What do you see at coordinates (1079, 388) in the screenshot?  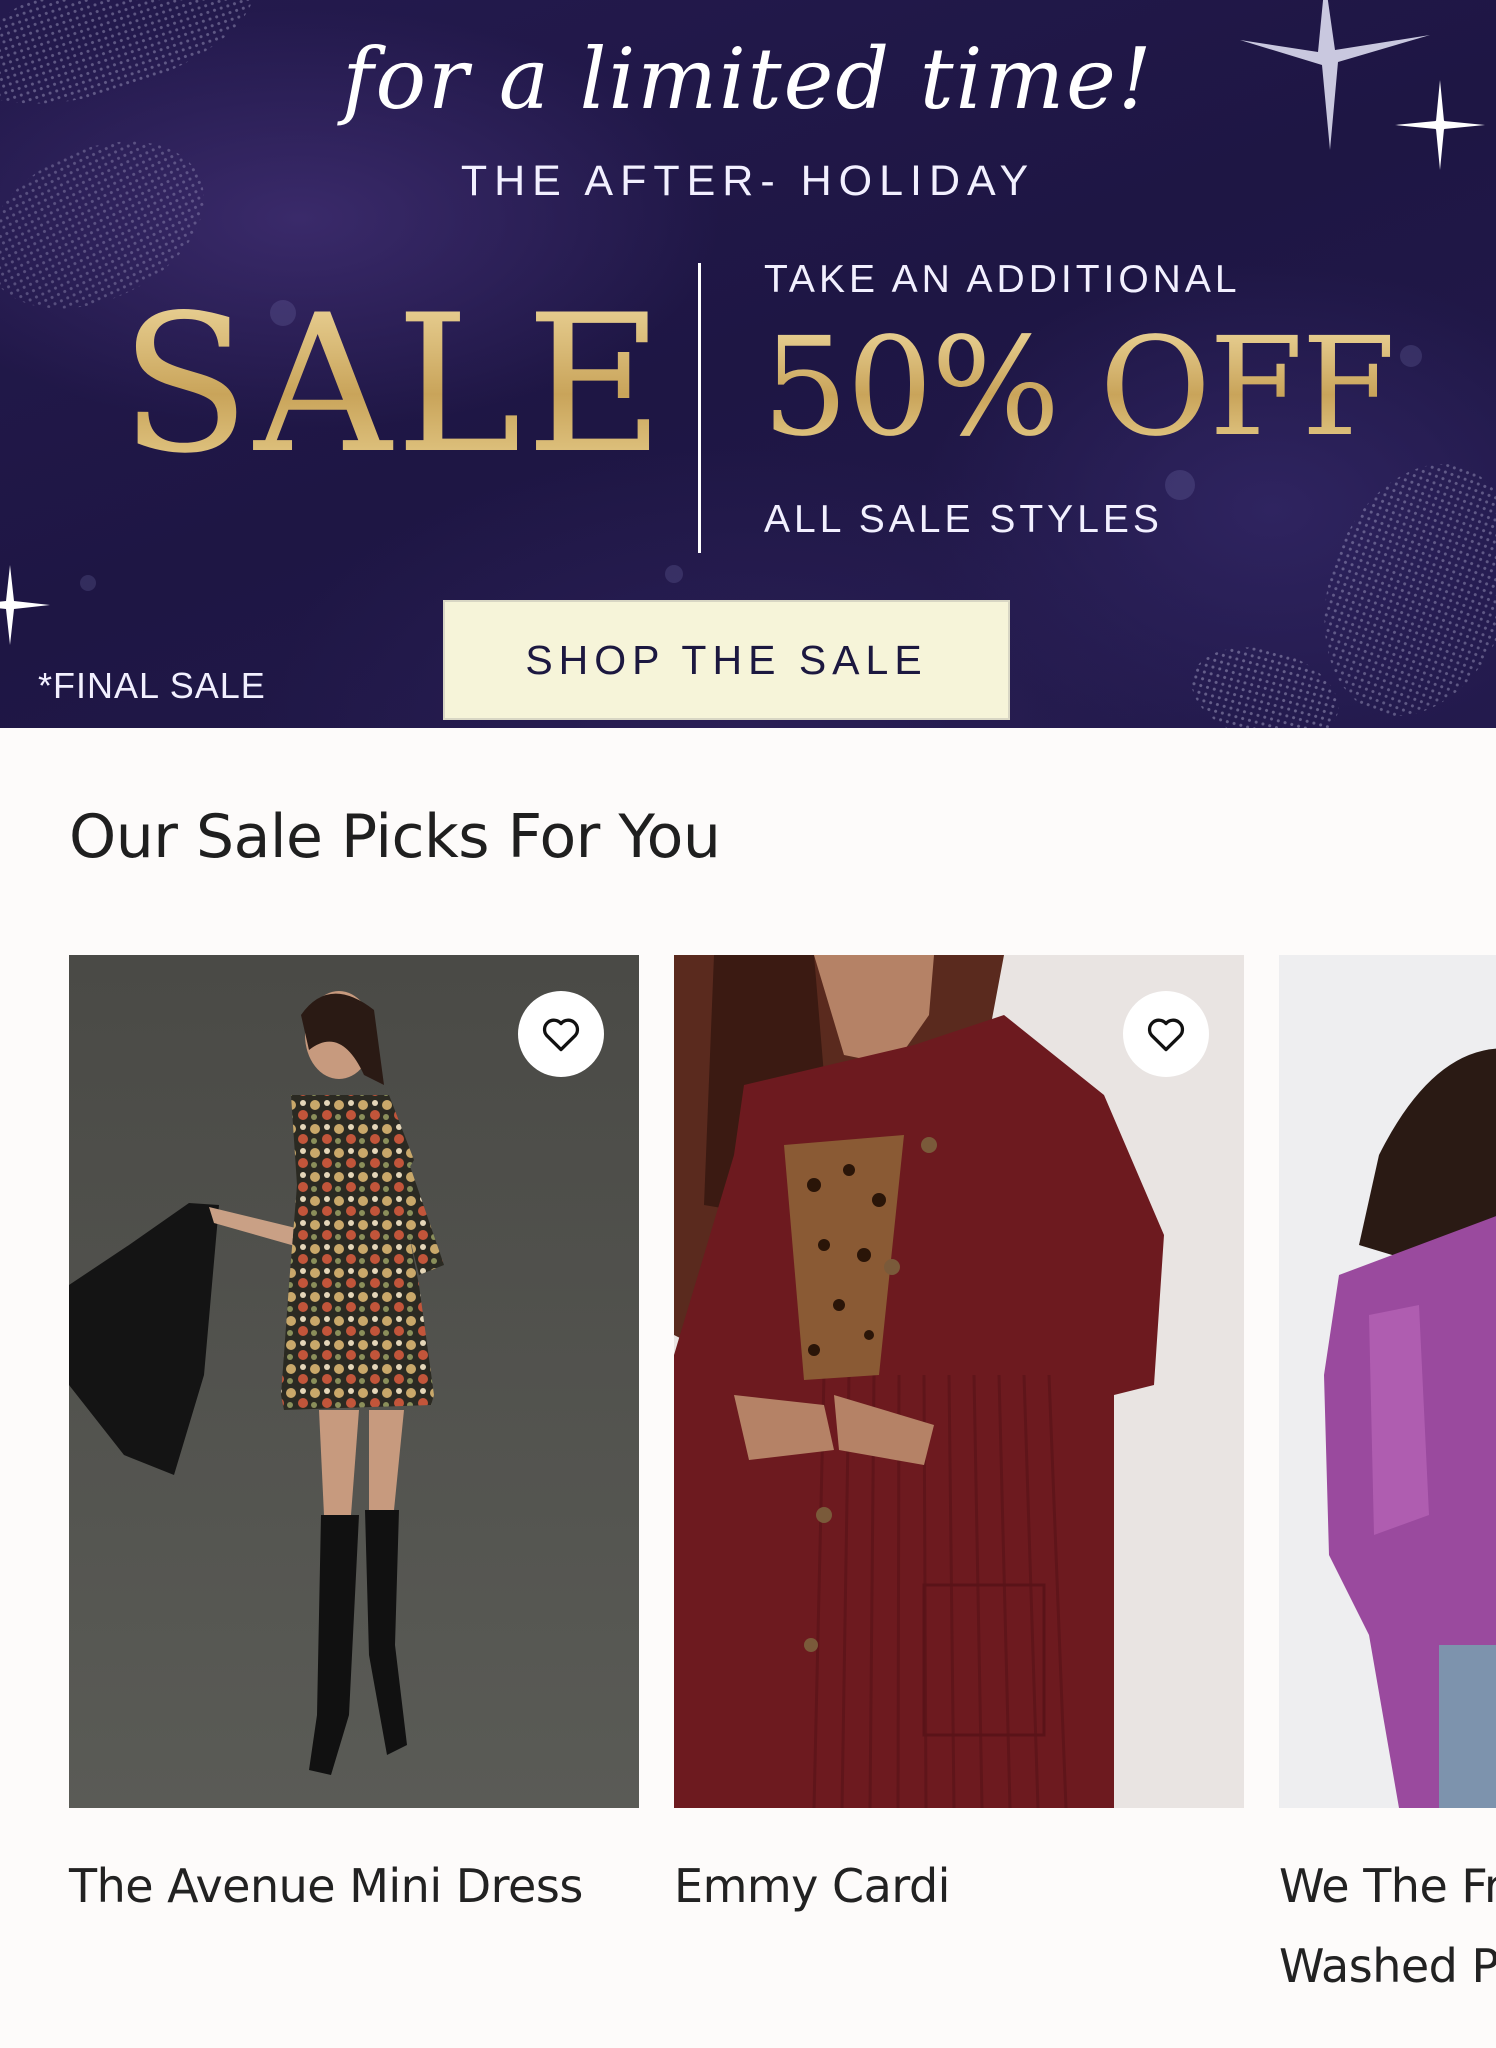 I see `offer-value: 50% OFF` at bounding box center [1079, 388].